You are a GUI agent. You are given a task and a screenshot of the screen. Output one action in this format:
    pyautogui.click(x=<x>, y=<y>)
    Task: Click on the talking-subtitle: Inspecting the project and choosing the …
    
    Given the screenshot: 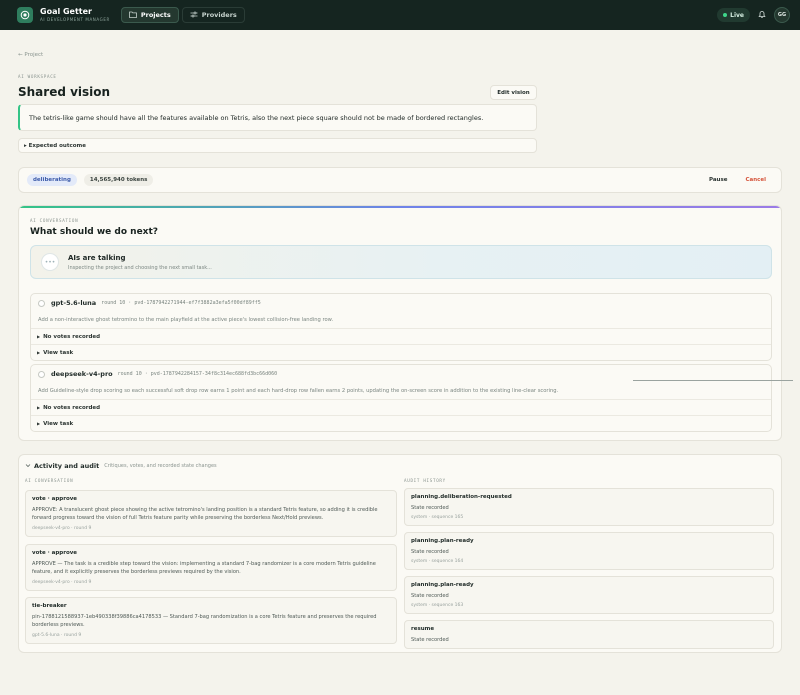 What is the action you would take?
    pyautogui.click(x=140, y=267)
    